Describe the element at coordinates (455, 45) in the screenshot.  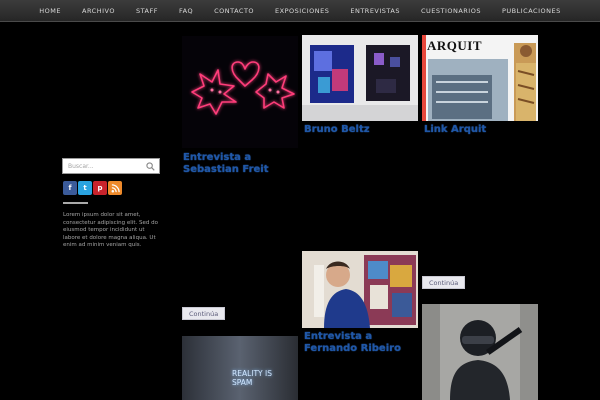
I see `magazine-logo: ARQUIT` at that location.